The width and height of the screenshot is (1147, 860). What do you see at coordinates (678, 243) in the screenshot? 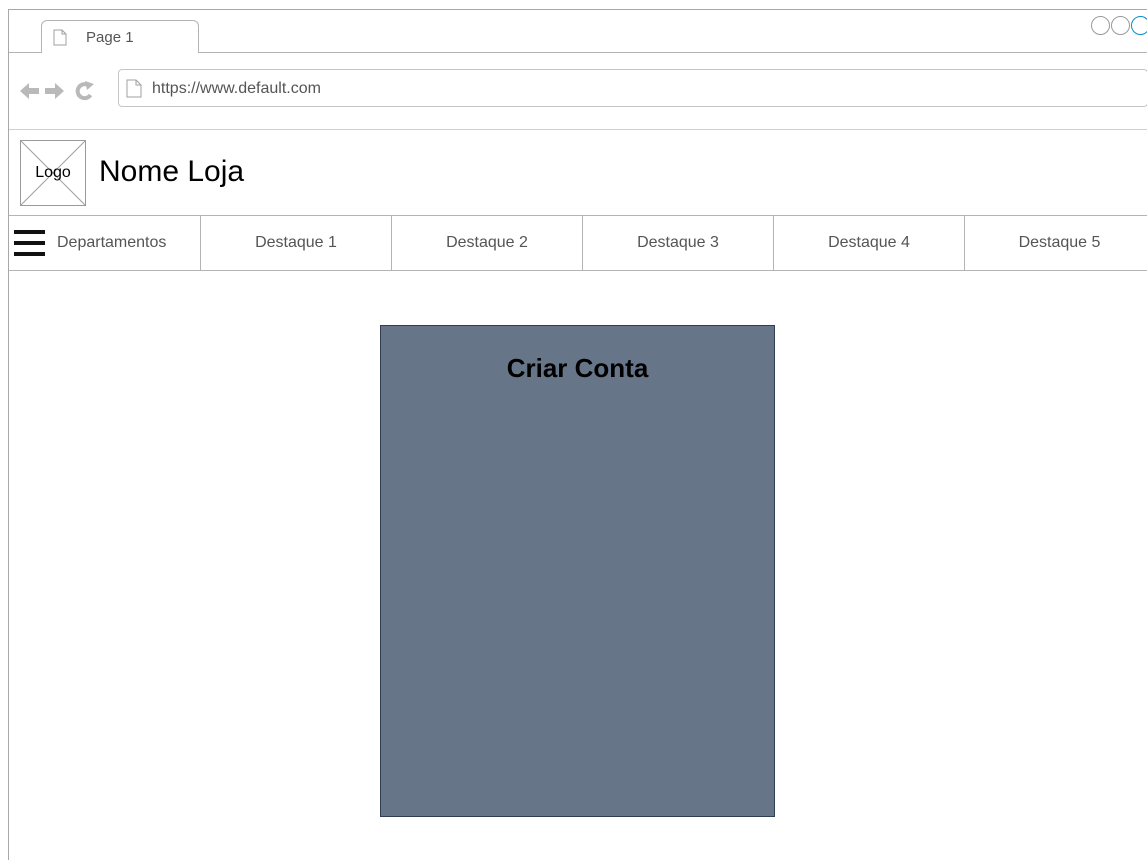
I see `menu-item-destaque-3: Destaque 3` at bounding box center [678, 243].